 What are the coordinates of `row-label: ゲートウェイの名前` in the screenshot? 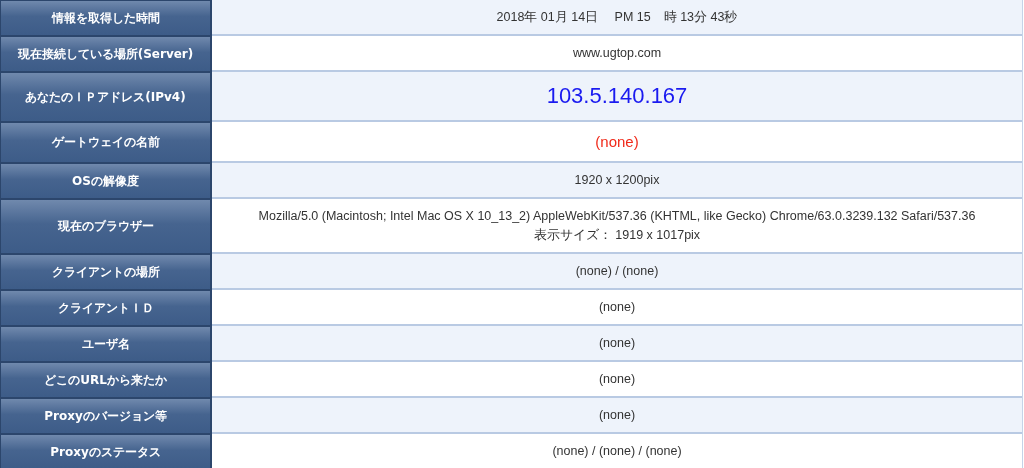 It's located at (106, 142).